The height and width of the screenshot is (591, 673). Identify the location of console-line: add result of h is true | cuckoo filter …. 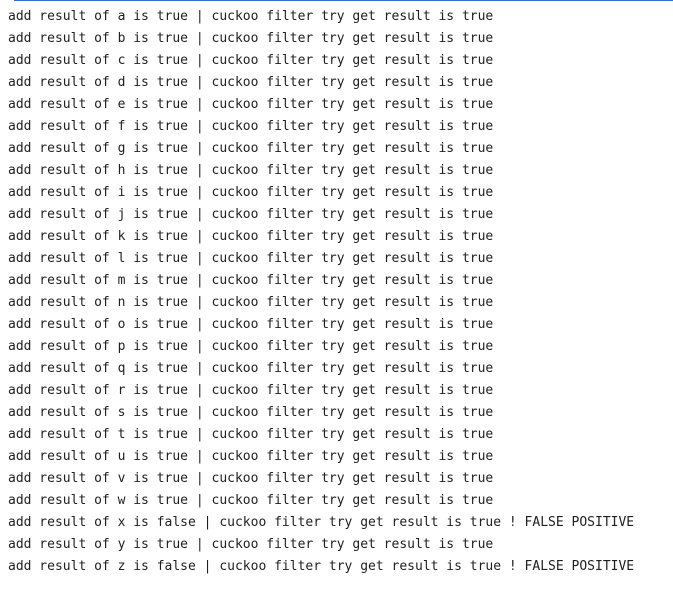
(251, 170).